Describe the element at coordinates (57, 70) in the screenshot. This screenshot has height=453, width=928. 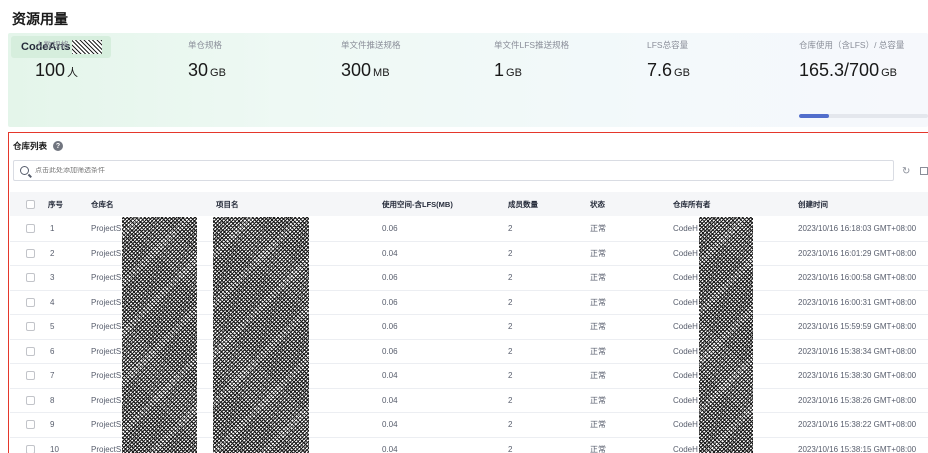
I see `stat-value: 100 人` at that location.